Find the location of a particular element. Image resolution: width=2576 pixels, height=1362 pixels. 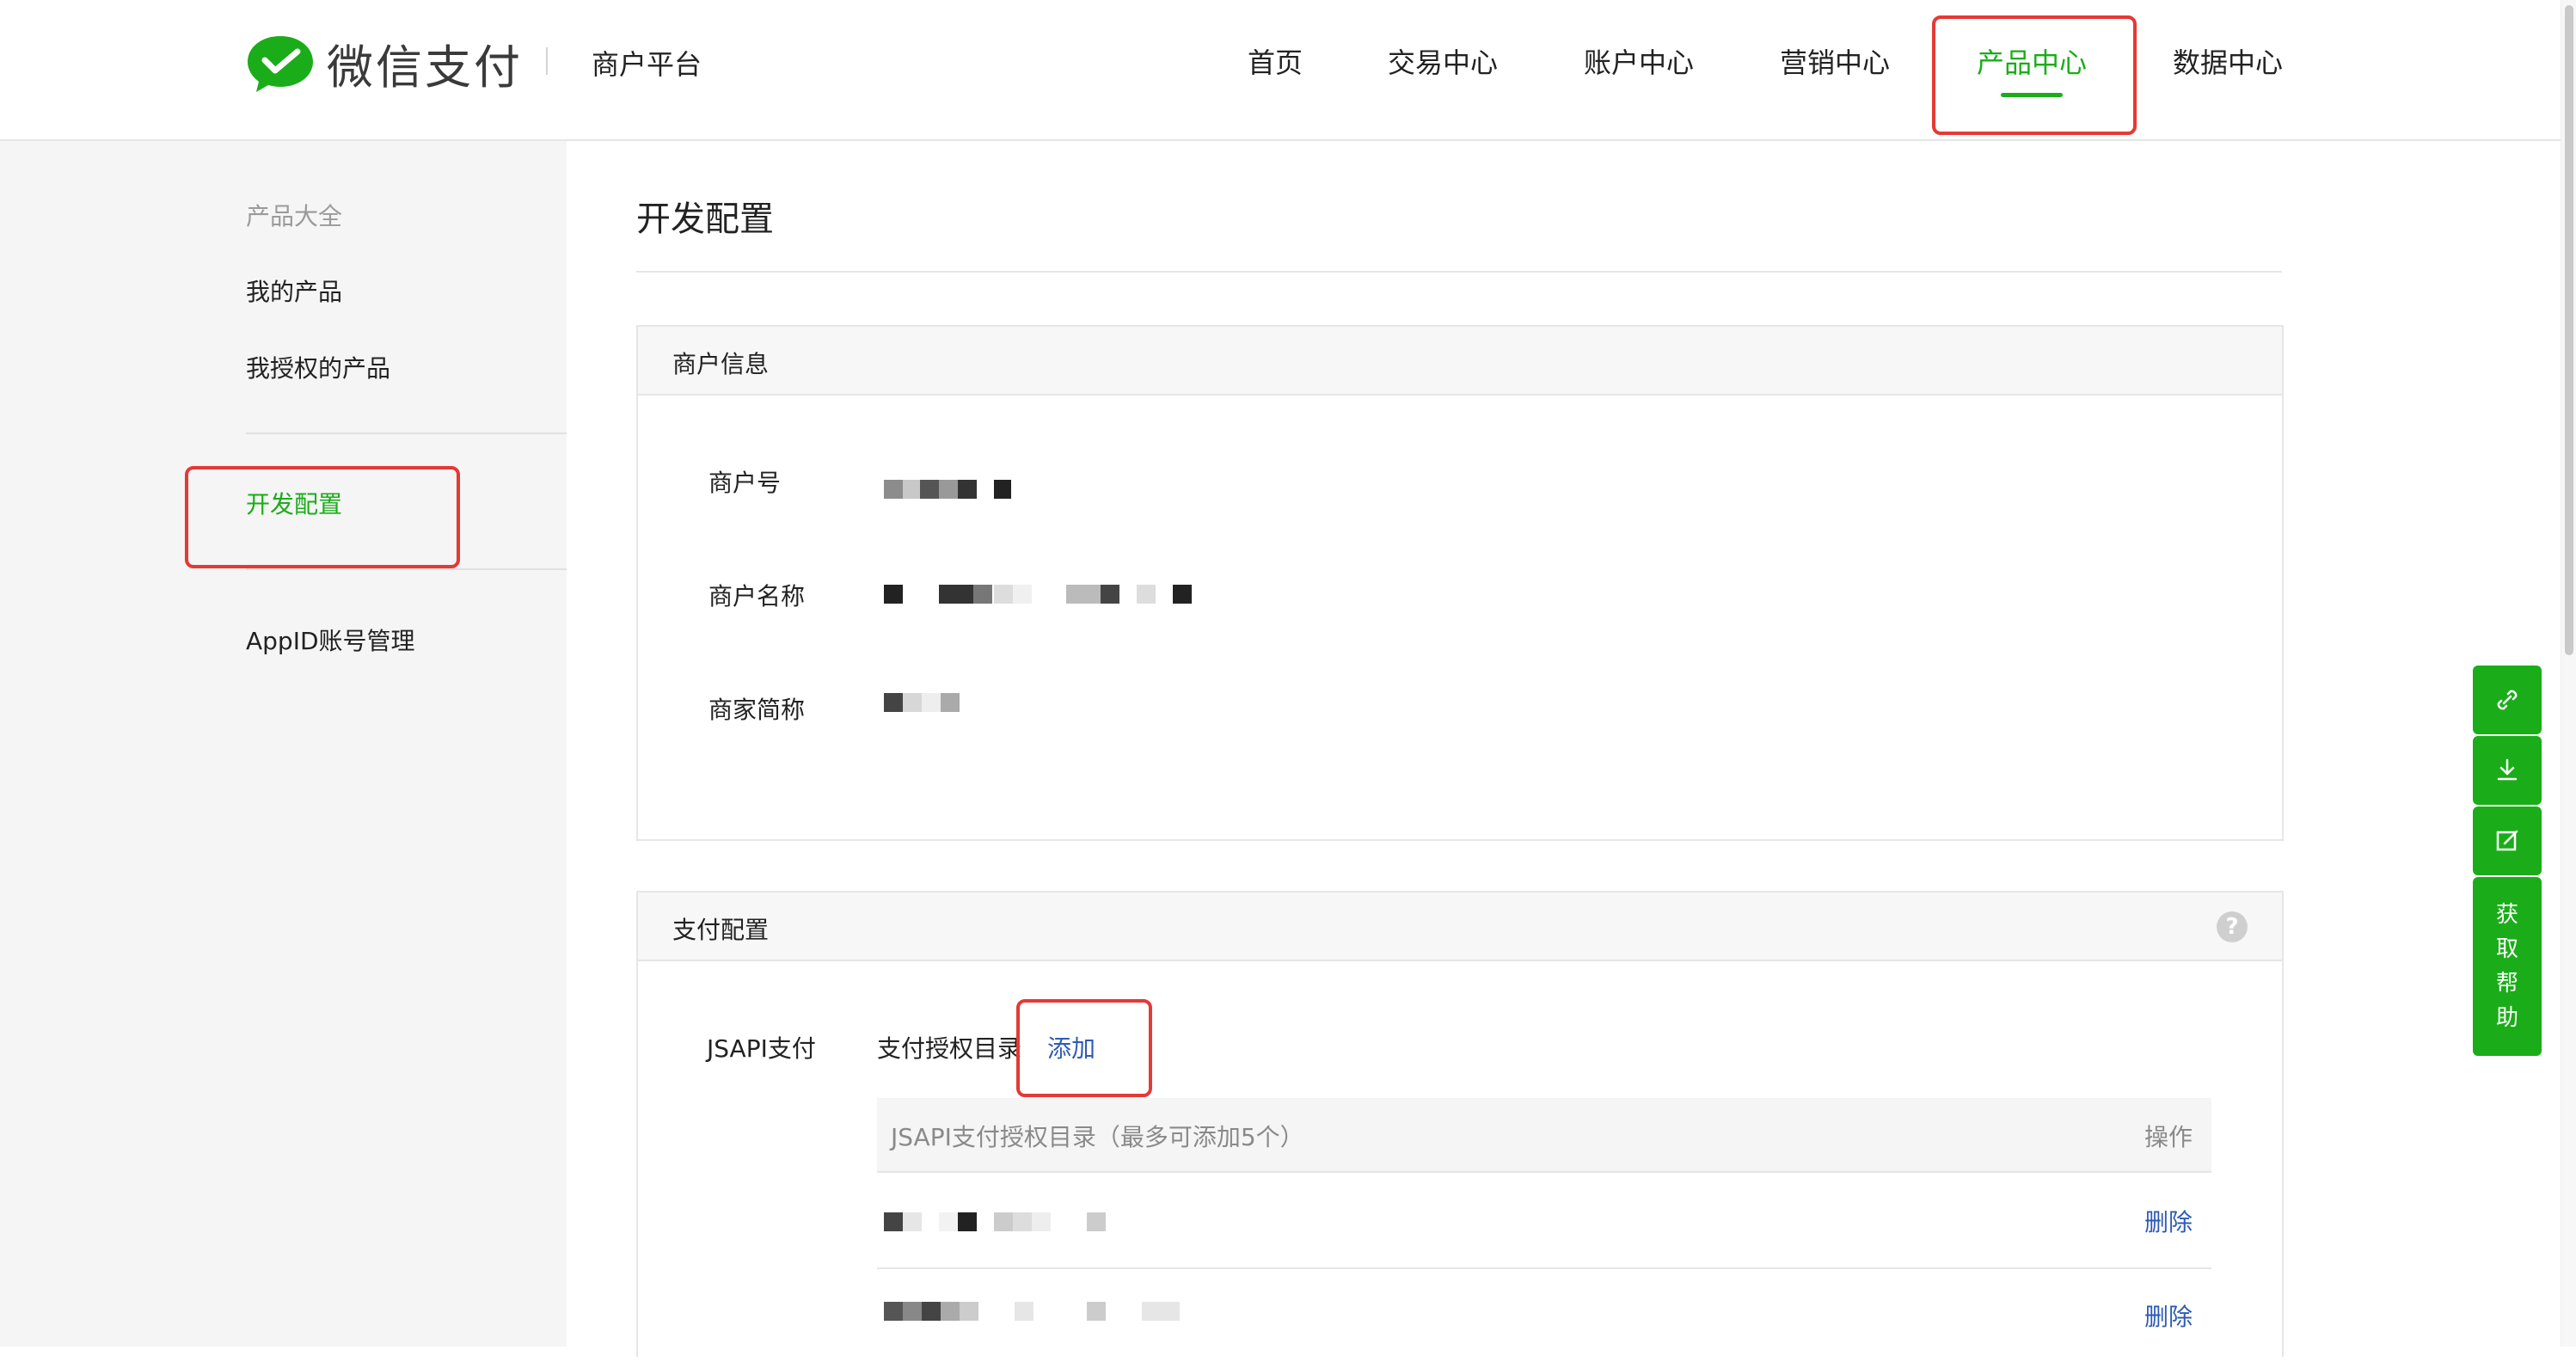

merchant-info-heading: 商户信息 is located at coordinates (721, 364).